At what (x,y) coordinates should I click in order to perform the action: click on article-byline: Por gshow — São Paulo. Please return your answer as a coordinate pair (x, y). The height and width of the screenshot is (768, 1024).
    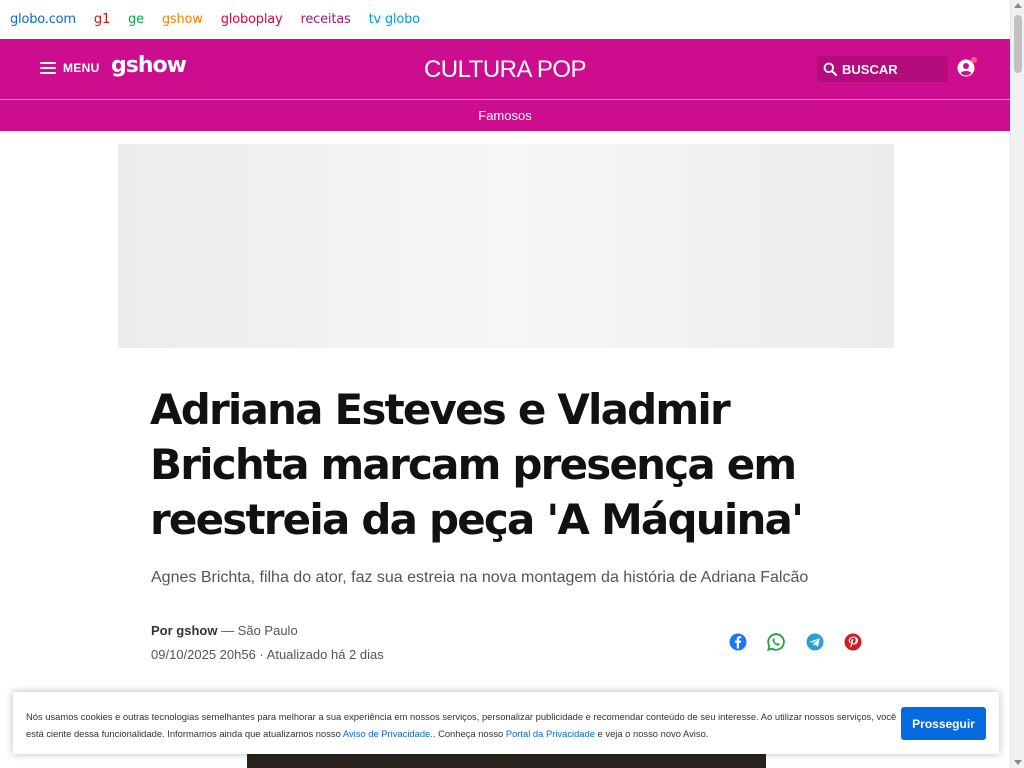
    Looking at the image, I should click on (224, 630).